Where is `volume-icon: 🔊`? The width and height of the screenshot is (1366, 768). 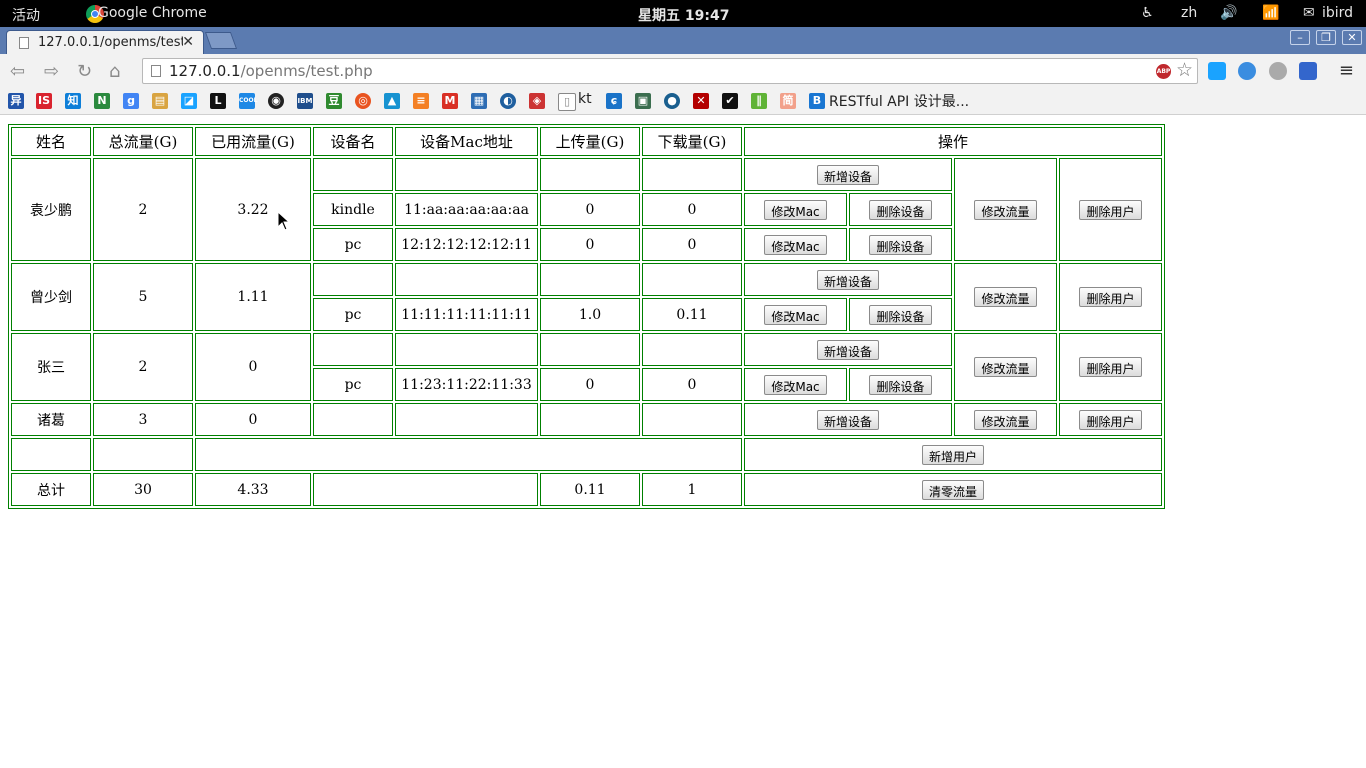
volume-icon: 🔊 is located at coordinates (1228, 13).